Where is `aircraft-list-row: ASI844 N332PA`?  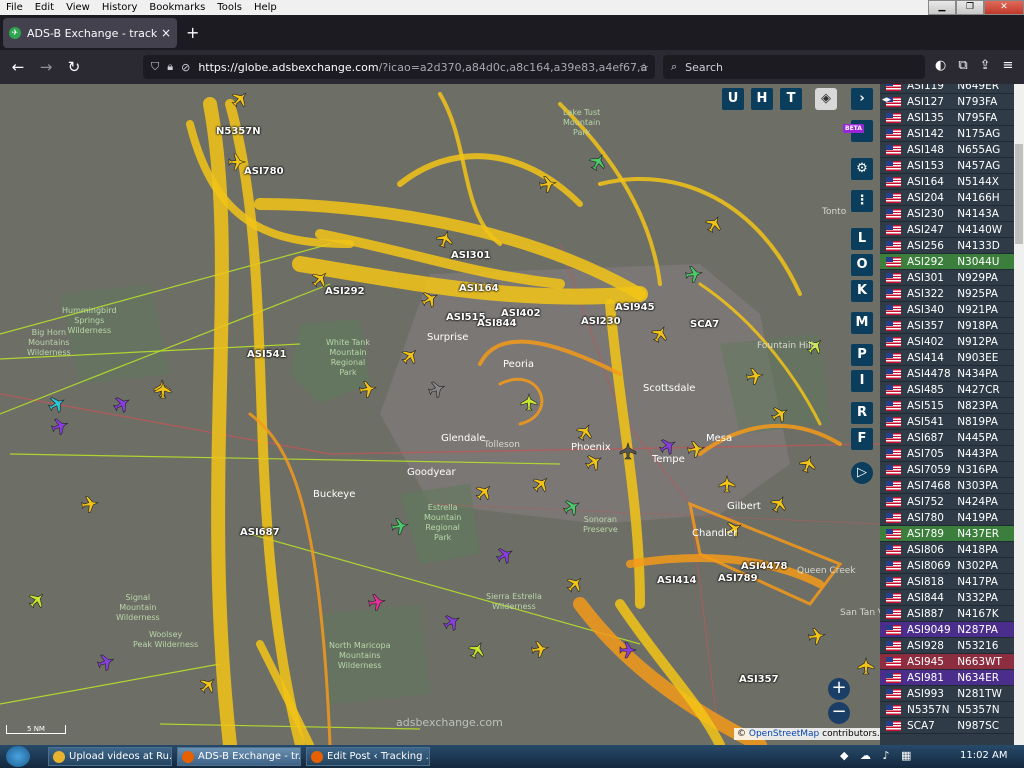 aircraft-list-row: ASI844 N332PA is located at coordinates (947, 598).